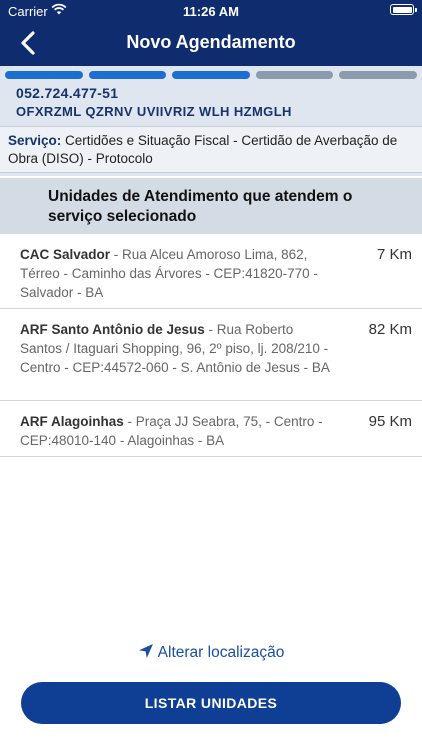  Describe the element at coordinates (72, 421) in the screenshot. I see `unit-name: ARF Alagoinhas` at that location.